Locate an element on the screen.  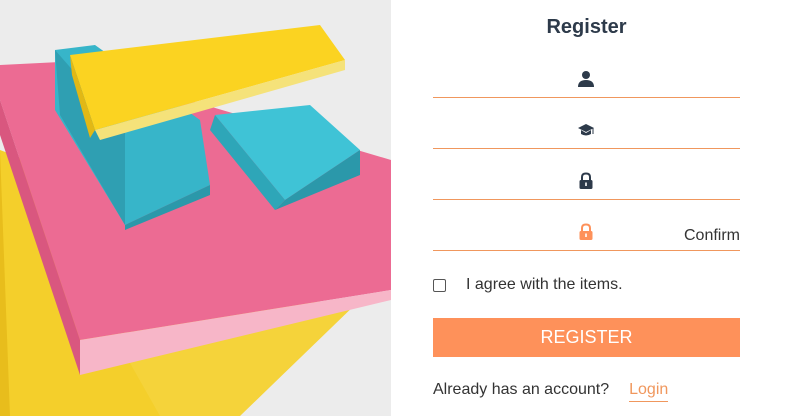
confirm-password-field: Confirm is located at coordinates (586, 234).